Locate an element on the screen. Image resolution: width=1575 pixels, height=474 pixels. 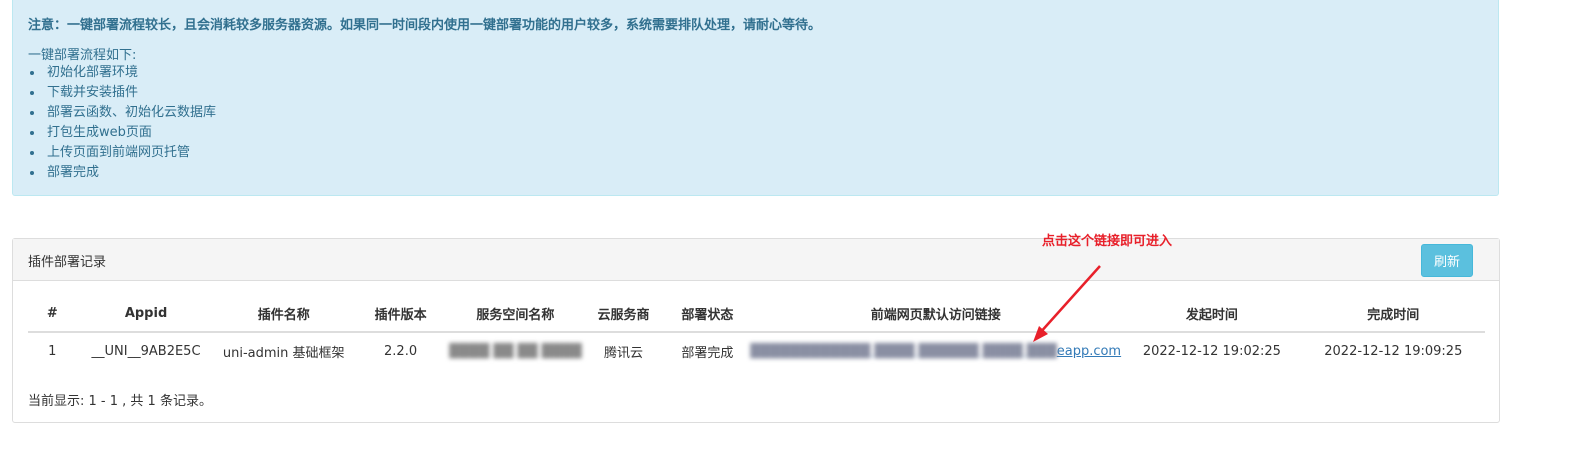
panel-header: 插件部署记录 刷新 is located at coordinates (756, 260).